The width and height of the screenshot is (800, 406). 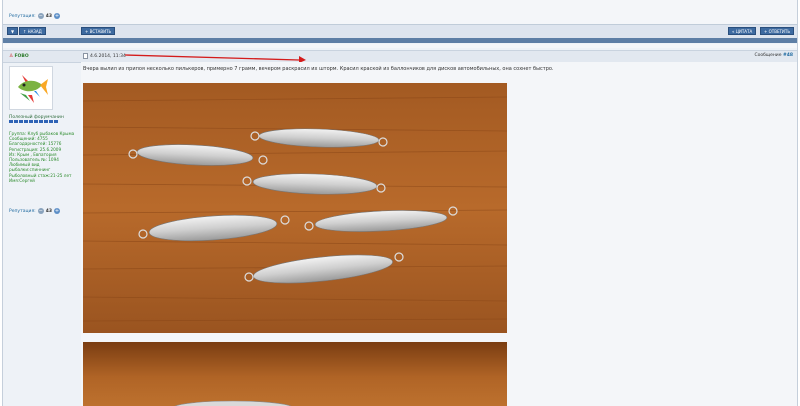 What do you see at coordinates (295, 374) in the screenshot?
I see `photo-second-lures` at bounding box center [295, 374].